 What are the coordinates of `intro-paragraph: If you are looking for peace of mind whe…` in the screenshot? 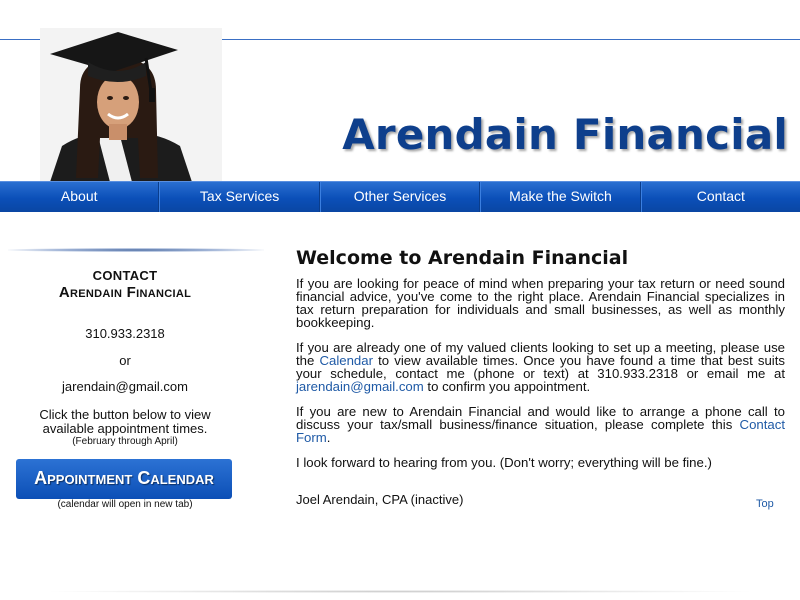 It's located at (540, 303).